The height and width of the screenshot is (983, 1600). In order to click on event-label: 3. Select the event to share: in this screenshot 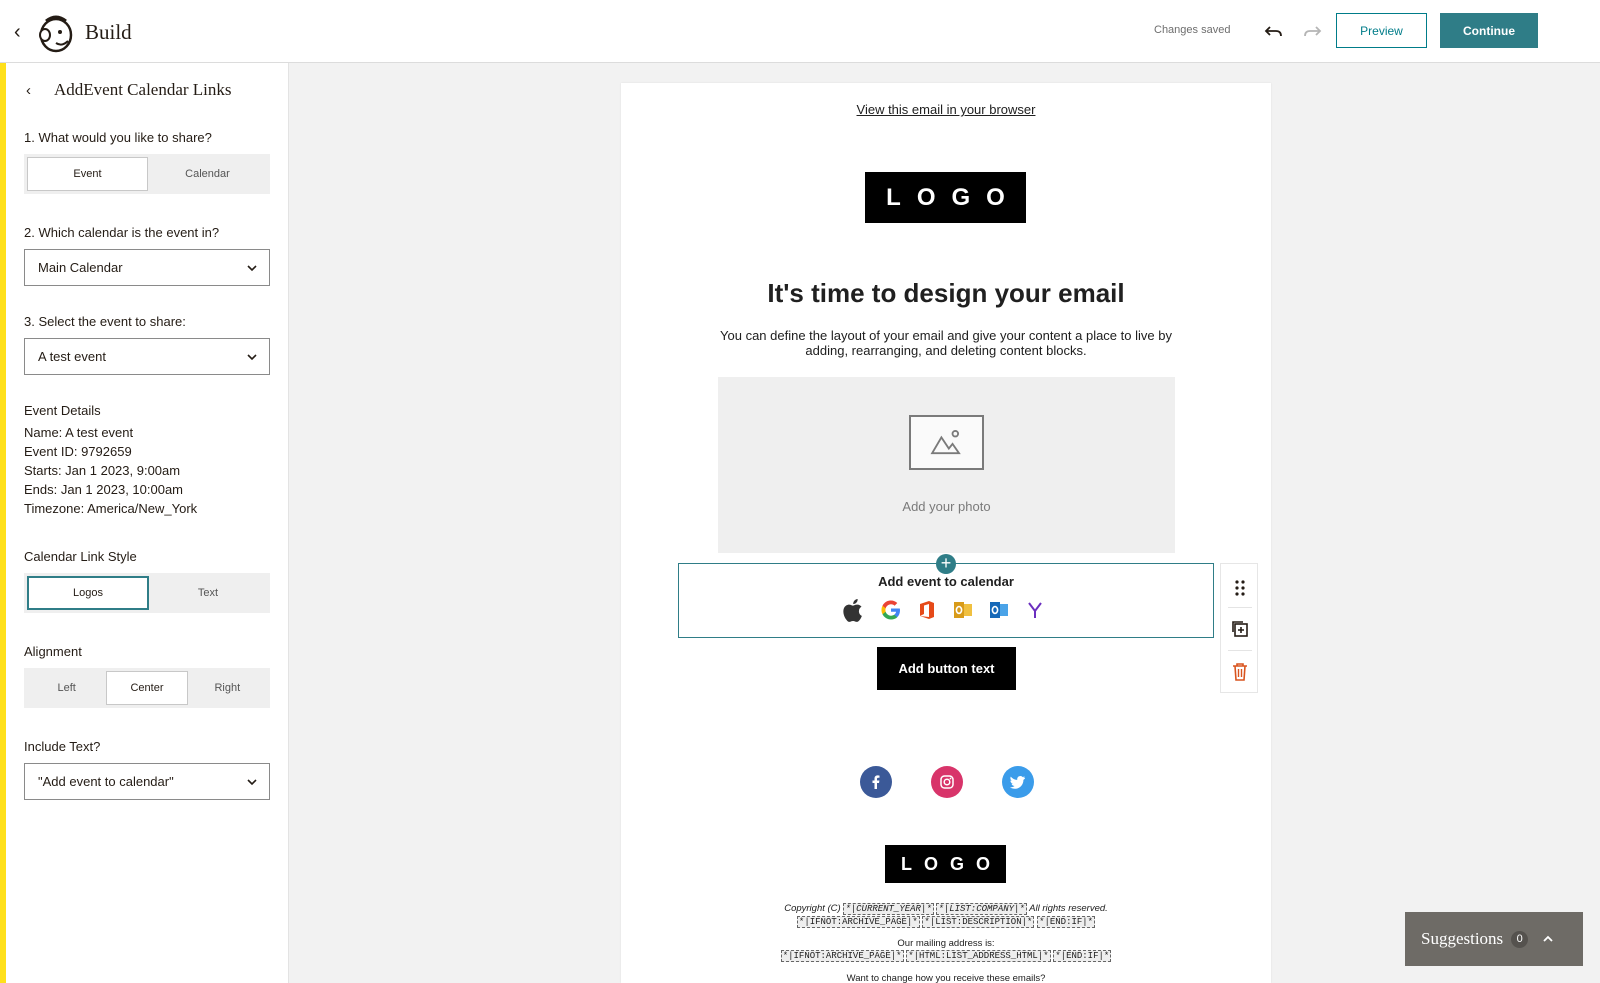, I will do `click(105, 321)`.